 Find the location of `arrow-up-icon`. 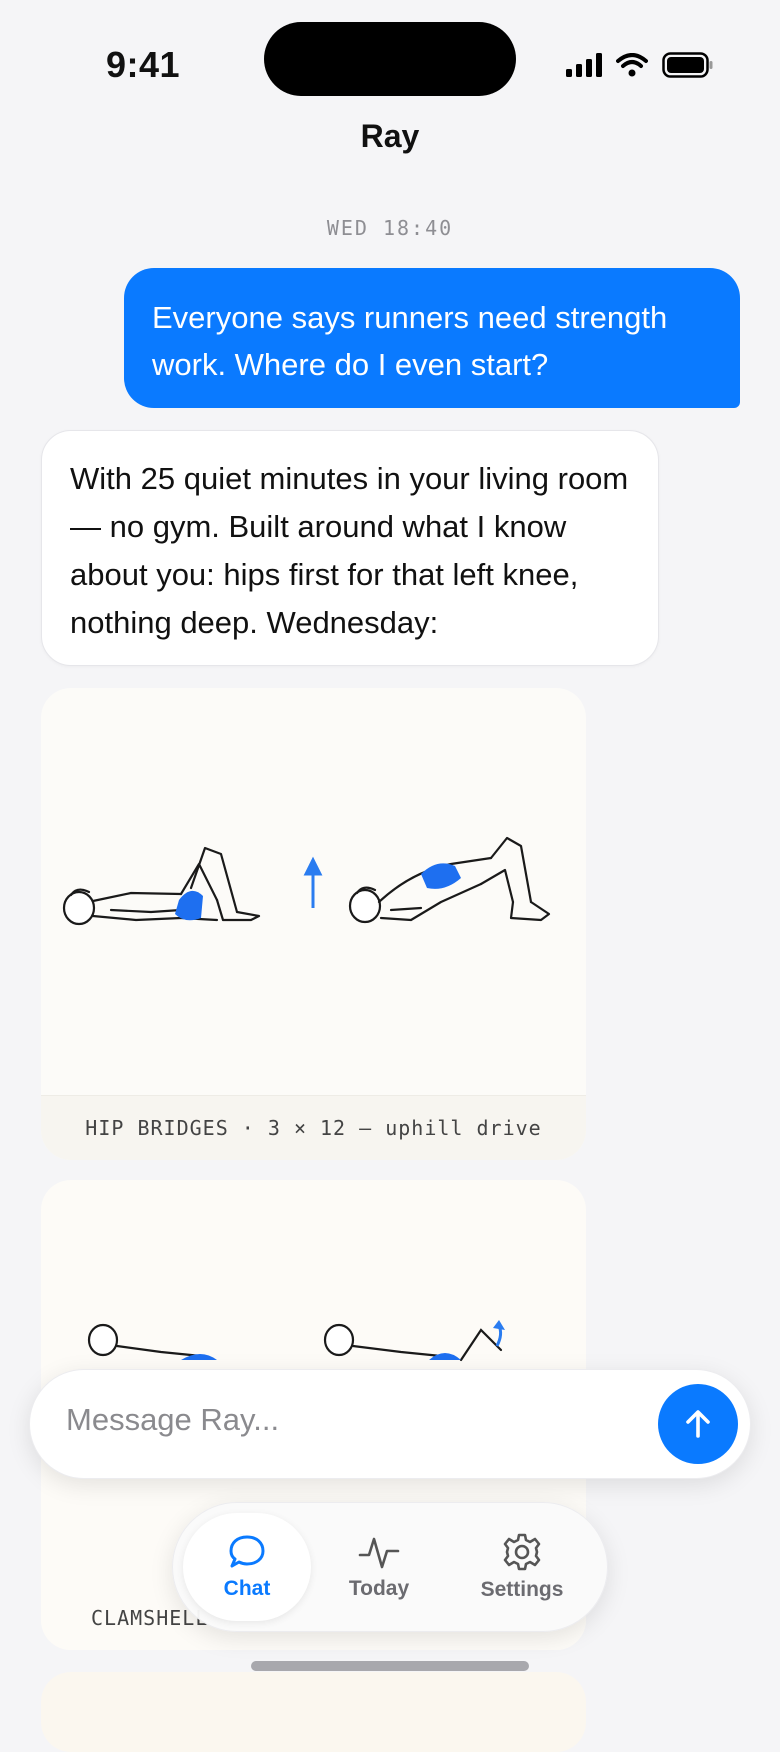

arrow-up-icon is located at coordinates (698, 1424).